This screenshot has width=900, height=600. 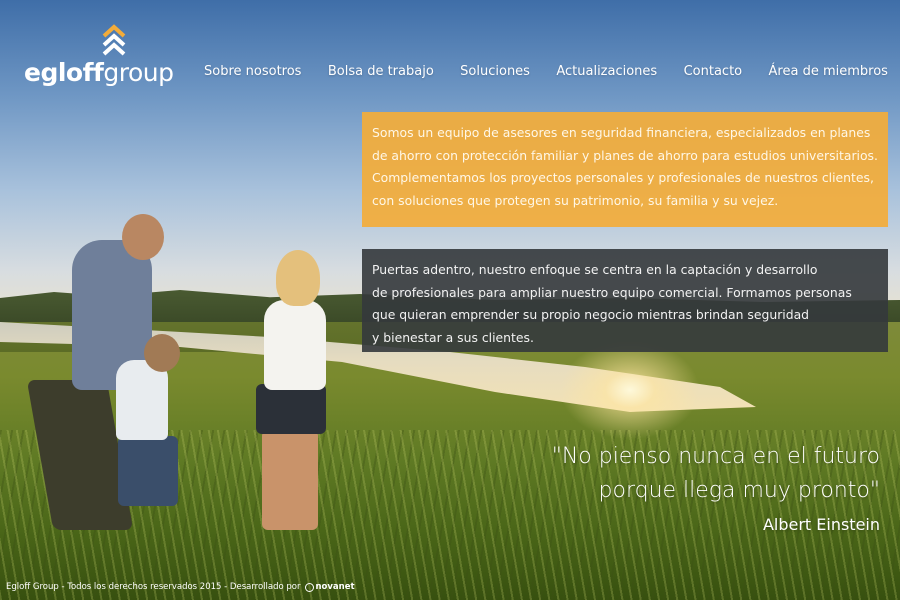 I want to click on mother-head, so click(x=298, y=278).